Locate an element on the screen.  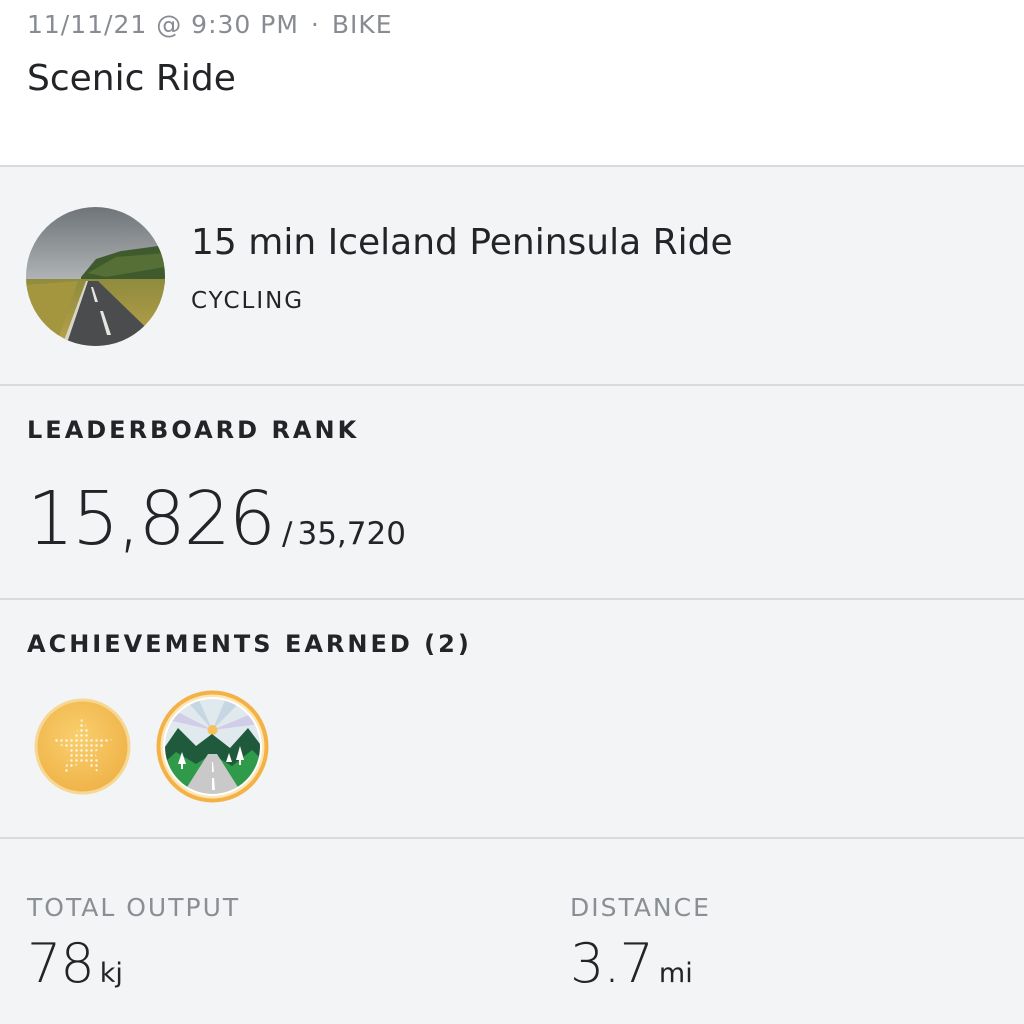
class-title: 15 min Iceland Peninsula Ride is located at coordinates (462, 242).